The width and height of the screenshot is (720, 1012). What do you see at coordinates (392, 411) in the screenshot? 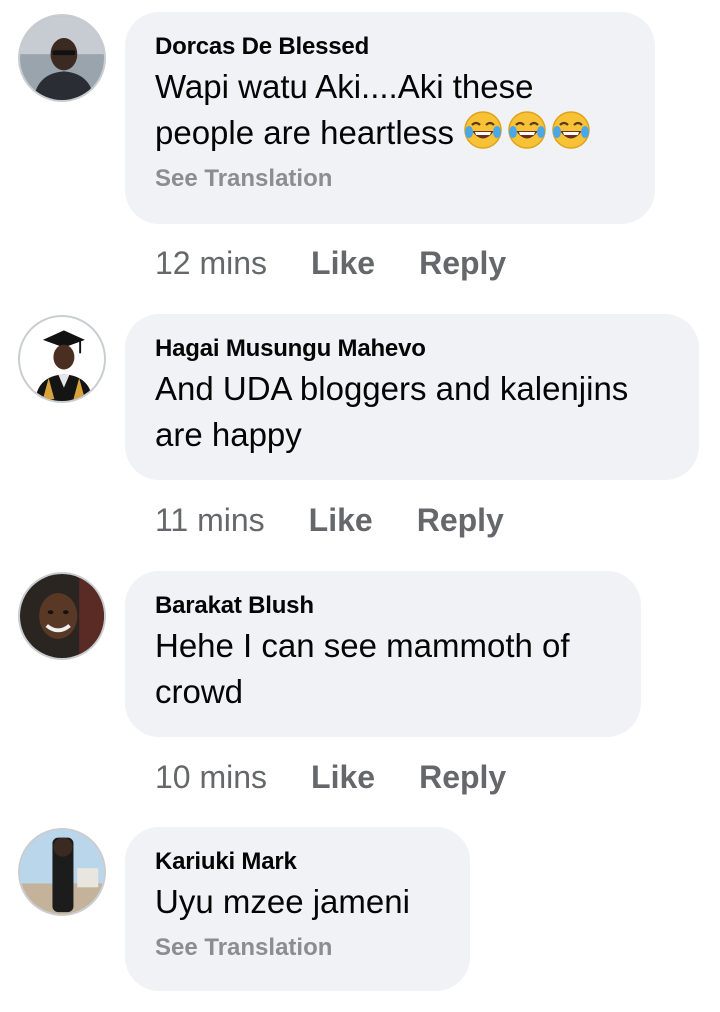
I see `comment-text: And UDA bloggers and kalenjins are happy` at bounding box center [392, 411].